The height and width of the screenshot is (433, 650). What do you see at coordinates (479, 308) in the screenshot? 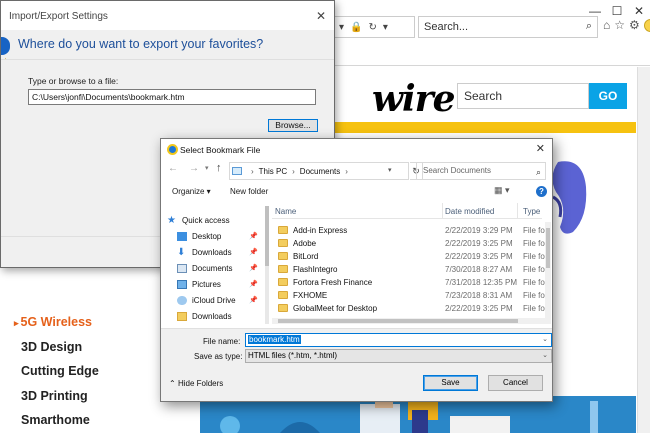
I see `file-date: 2/22/2019 3:25 PM` at bounding box center [479, 308].